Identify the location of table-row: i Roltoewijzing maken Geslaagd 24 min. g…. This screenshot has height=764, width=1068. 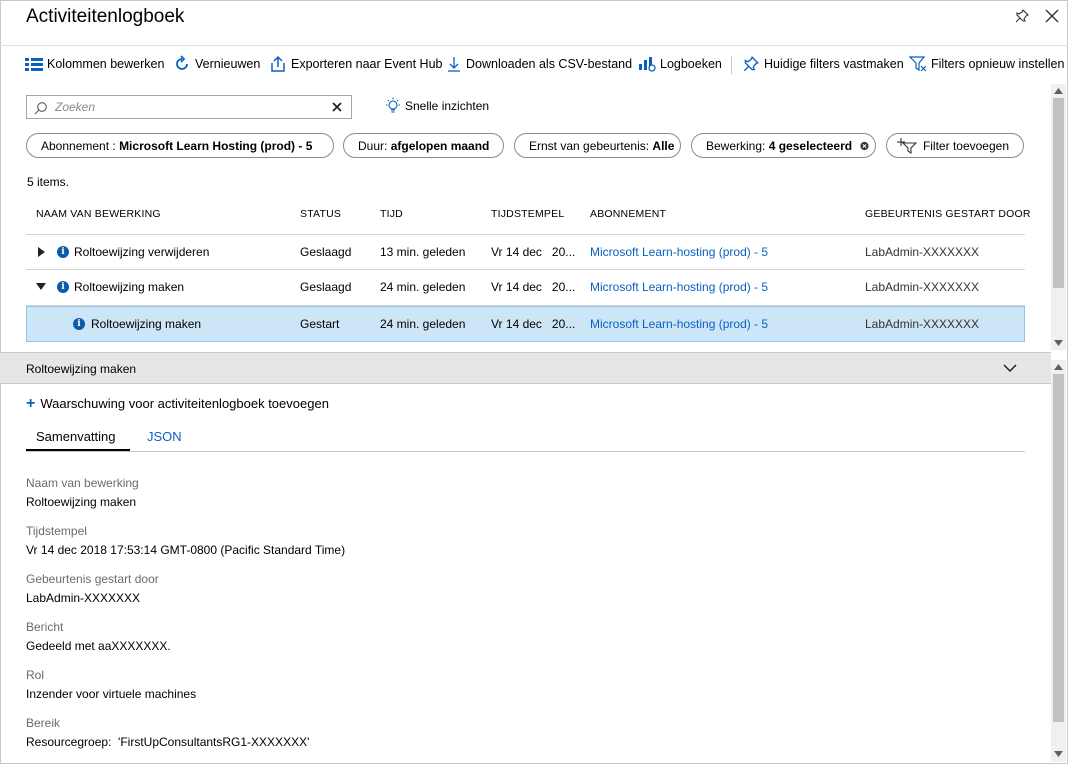
(525, 288).